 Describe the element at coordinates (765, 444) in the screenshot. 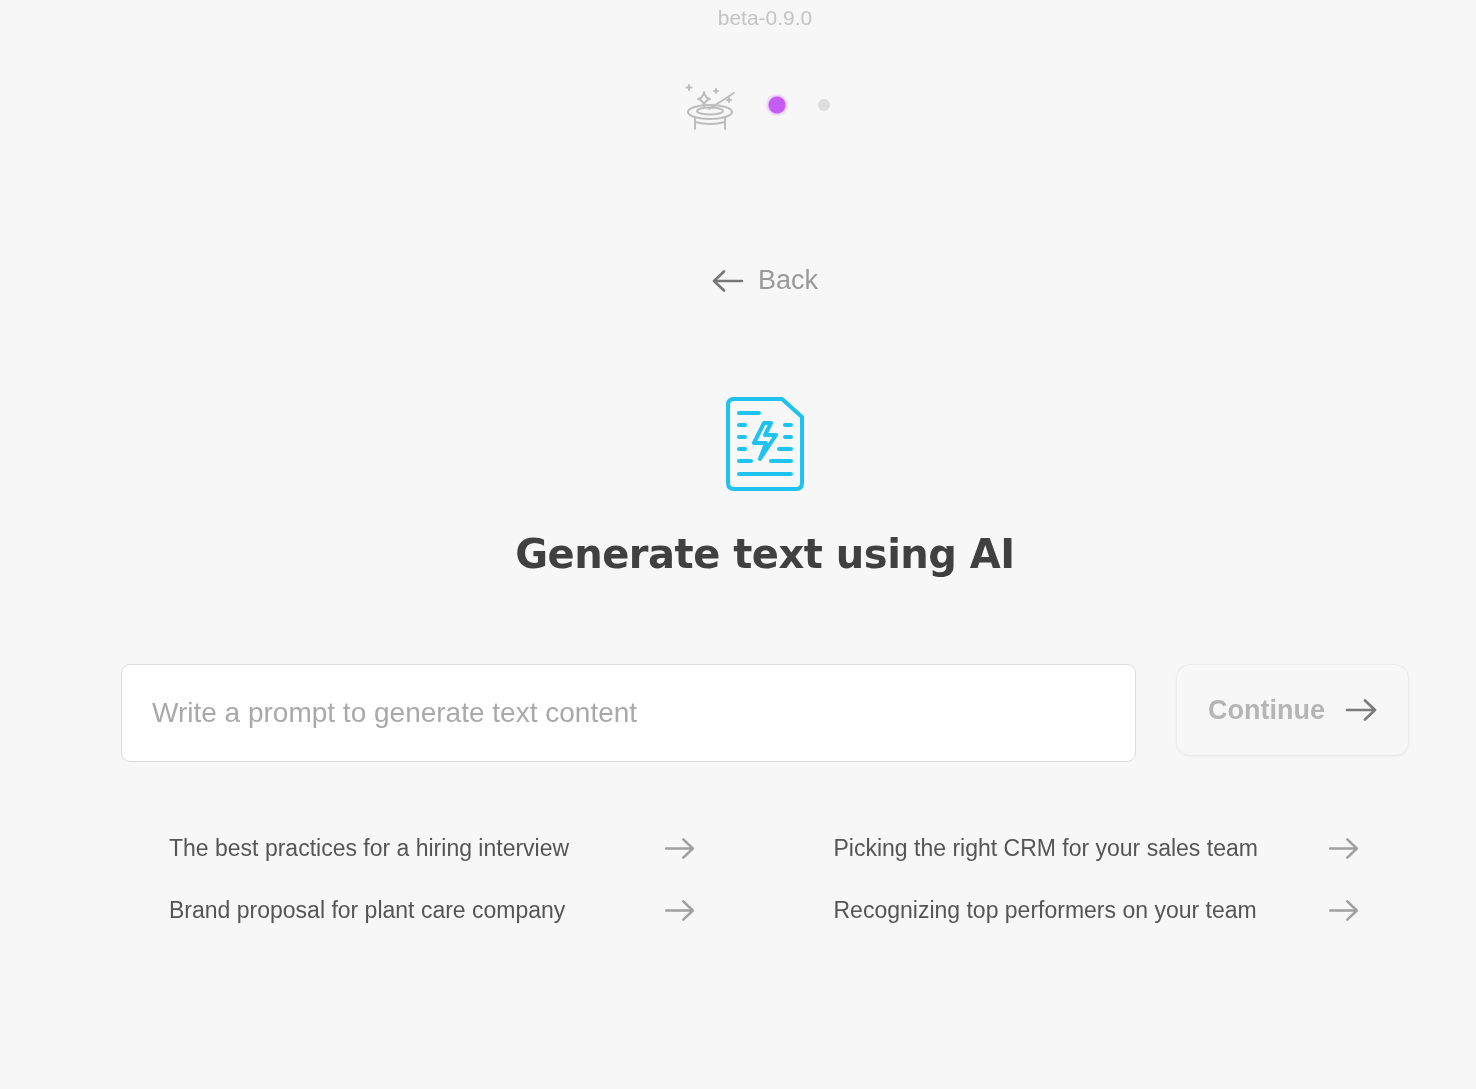

I see `document-lightning-icon` at that location.